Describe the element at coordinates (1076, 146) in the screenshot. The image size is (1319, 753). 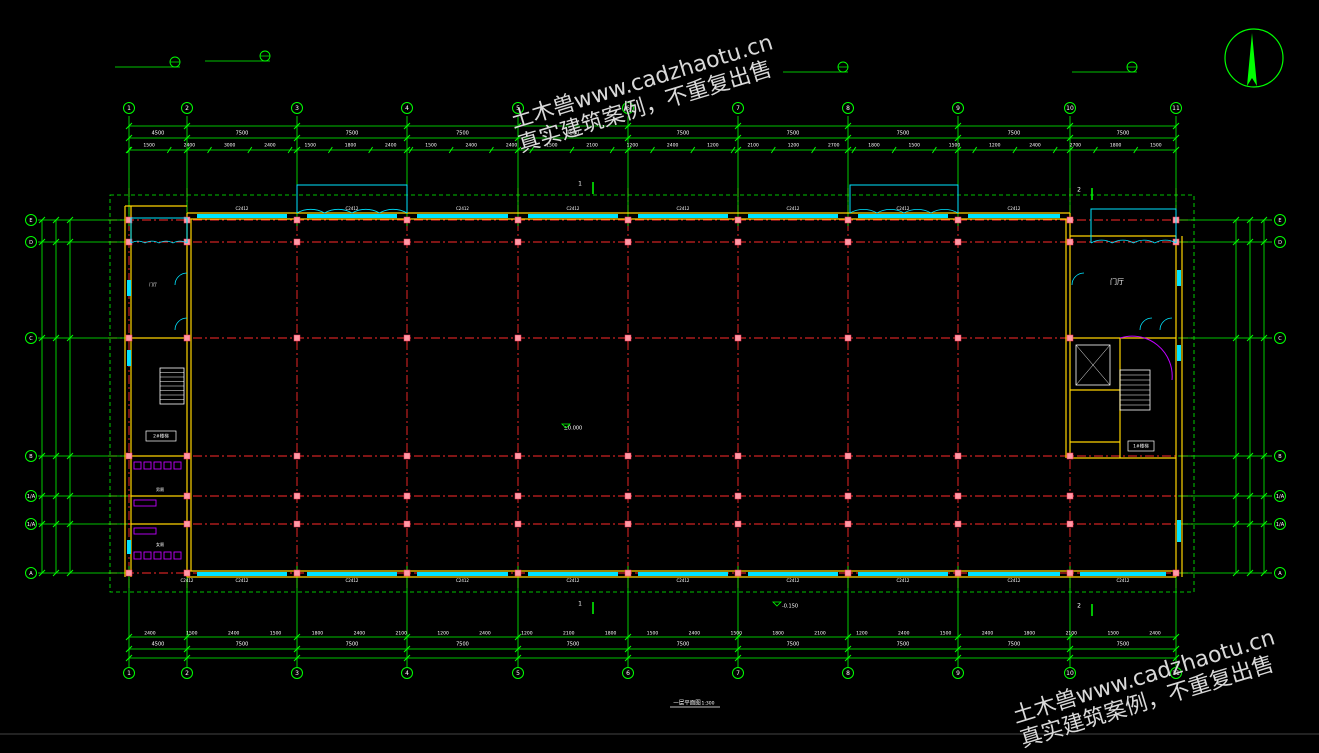
I see `dim-detail-top-23: 2700` at that location.